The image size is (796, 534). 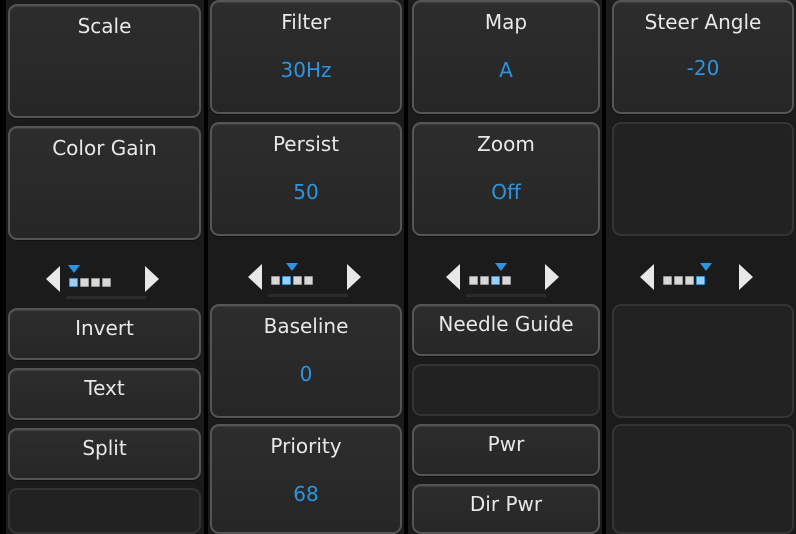 What do you see at coordinates (506, 179) in the screenshot?
I see `zoom-button: Zoom Off` at bounding box center [506, 179].